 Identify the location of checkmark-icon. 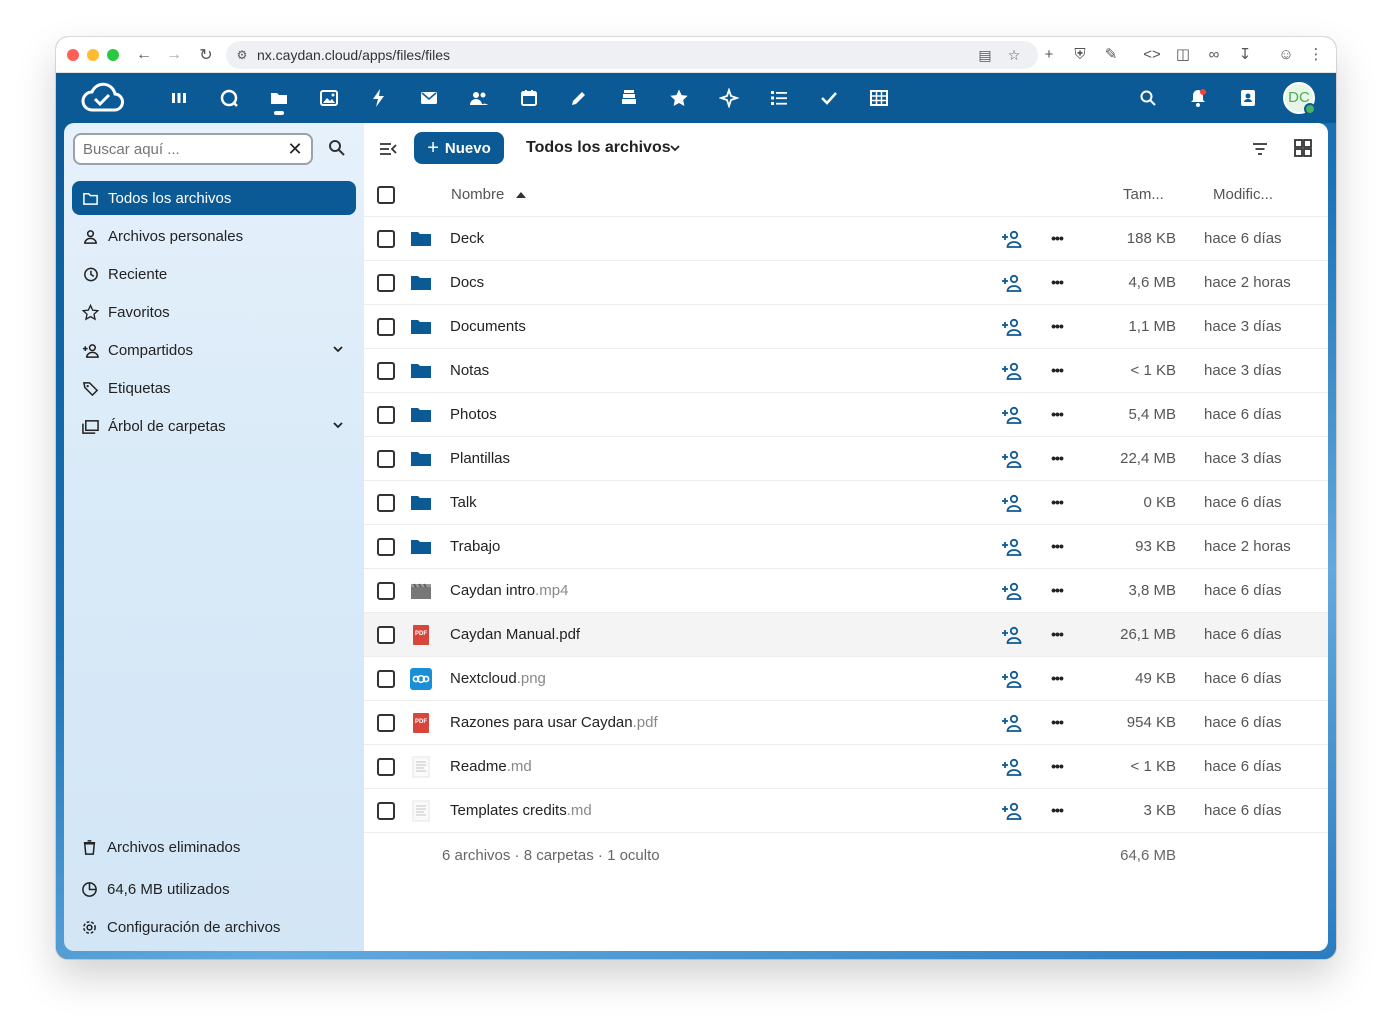
(829, 98).